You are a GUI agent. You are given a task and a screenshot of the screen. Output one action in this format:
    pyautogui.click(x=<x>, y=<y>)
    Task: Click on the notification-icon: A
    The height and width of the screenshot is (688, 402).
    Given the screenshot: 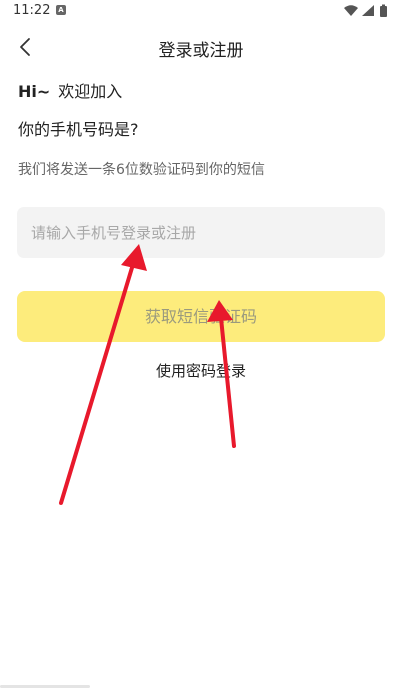 What is the action you would take?
    pyautogui.click(x=61, y=10)
    